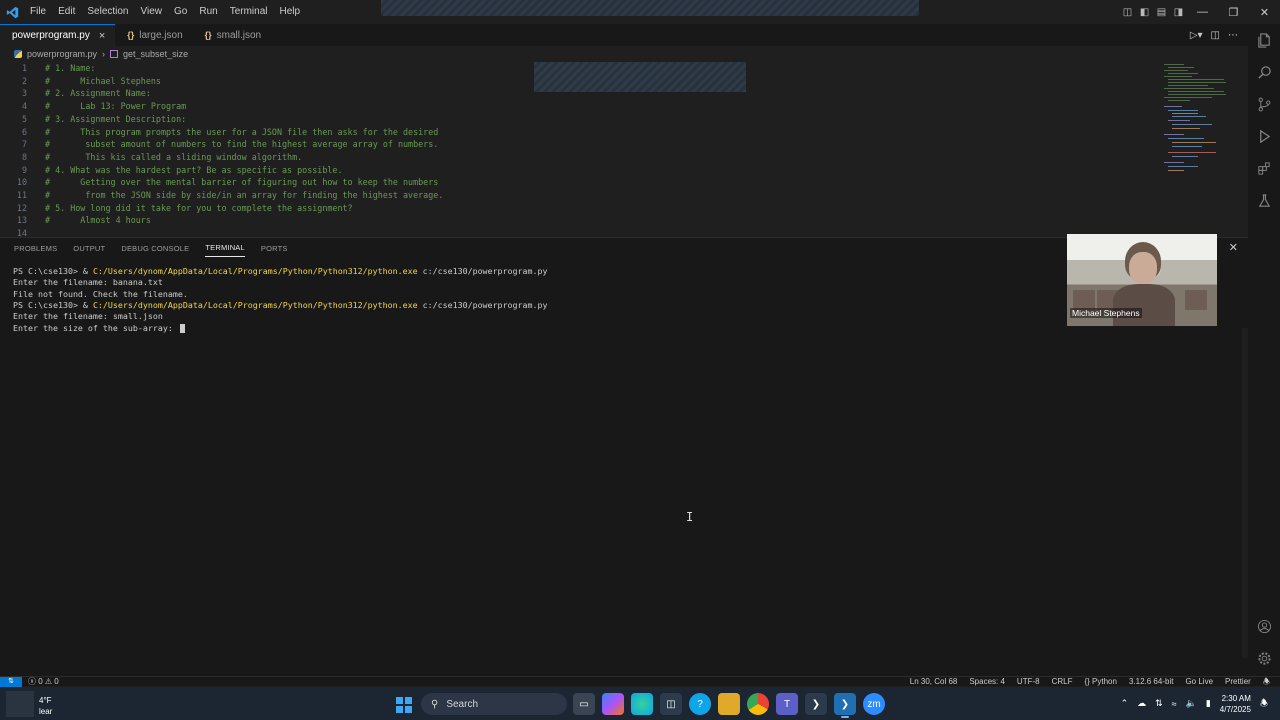  What do you see at coordinates (1141, 703) in the screenshot?
I see `onedrive-cloud-icon: ☁` at bounding box center [1141, 703].